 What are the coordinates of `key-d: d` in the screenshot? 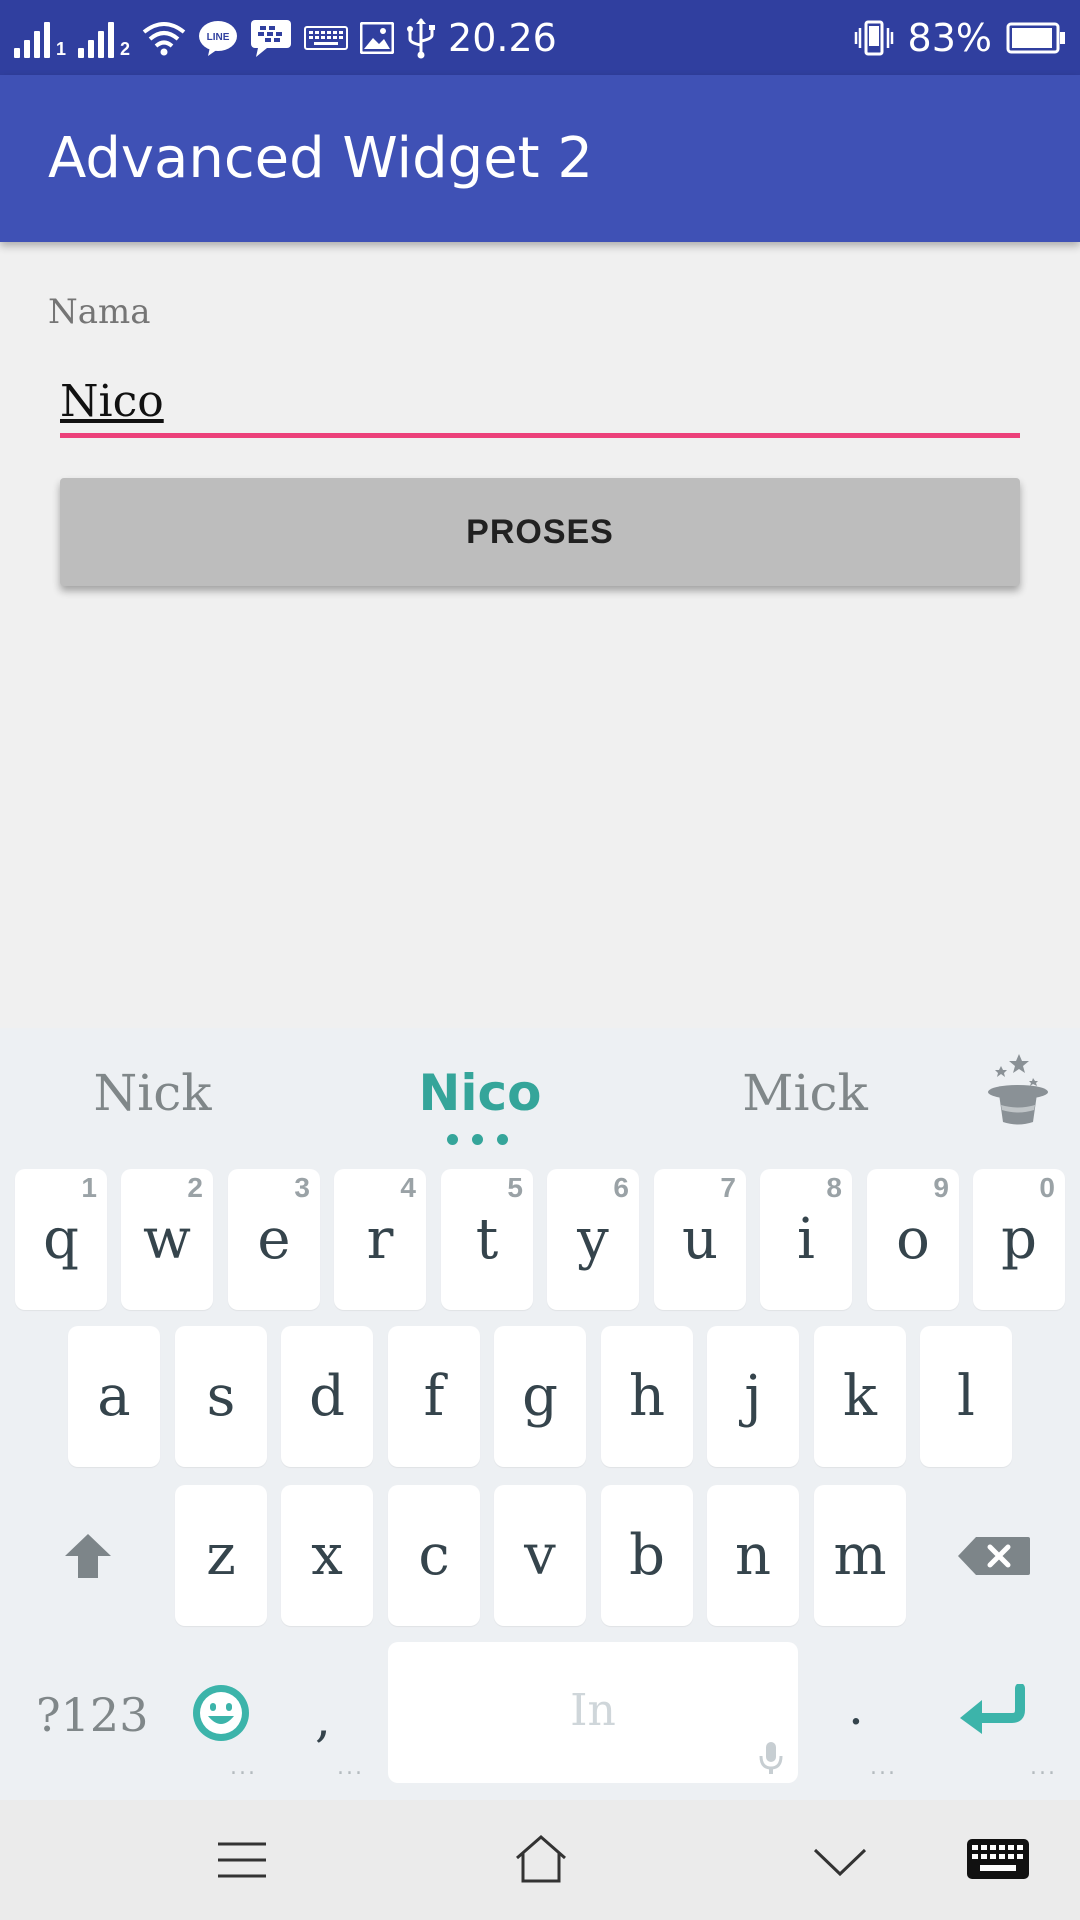 It's located at (327, 1396).